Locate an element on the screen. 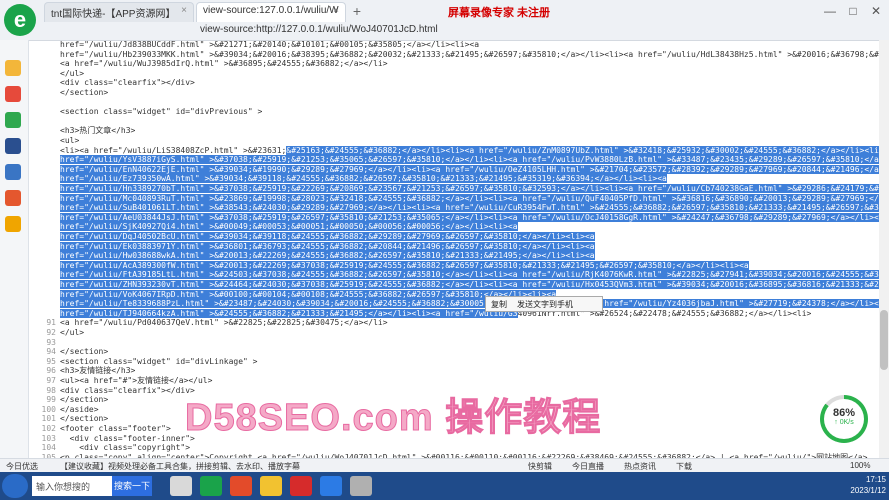  taskbar-folder-icon is located at coordinates (271, 486).